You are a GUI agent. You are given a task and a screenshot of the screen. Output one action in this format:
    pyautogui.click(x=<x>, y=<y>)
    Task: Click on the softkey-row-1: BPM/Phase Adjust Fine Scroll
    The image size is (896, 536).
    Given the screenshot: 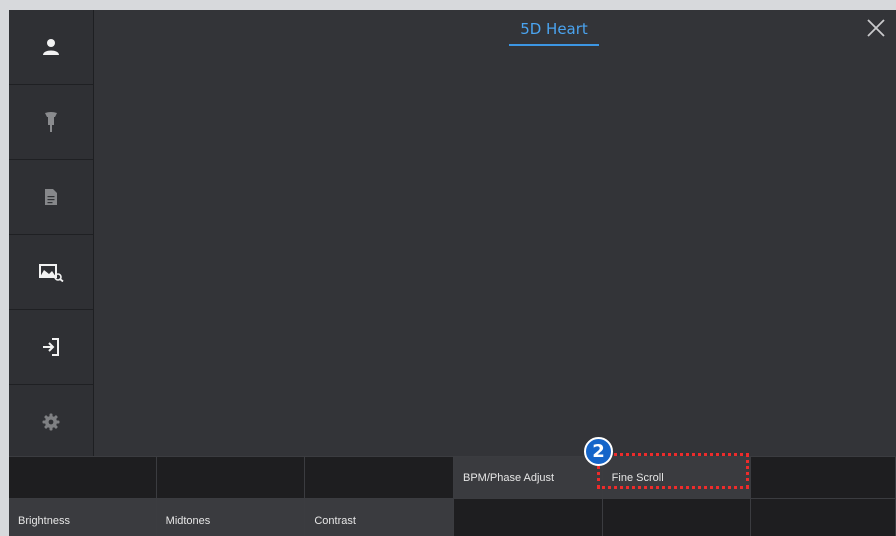 What is the action you would take?
    pyautogui.click(x=452, y=477)
    